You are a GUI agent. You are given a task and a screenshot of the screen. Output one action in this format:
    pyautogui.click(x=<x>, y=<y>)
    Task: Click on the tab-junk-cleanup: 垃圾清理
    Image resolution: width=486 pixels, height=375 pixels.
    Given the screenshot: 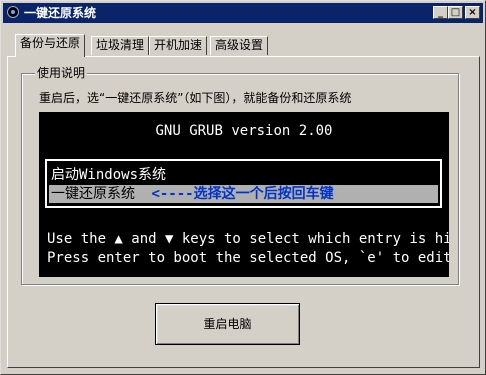 What is the action you would take?
    pyautogui.click(x=120, y=45)
    